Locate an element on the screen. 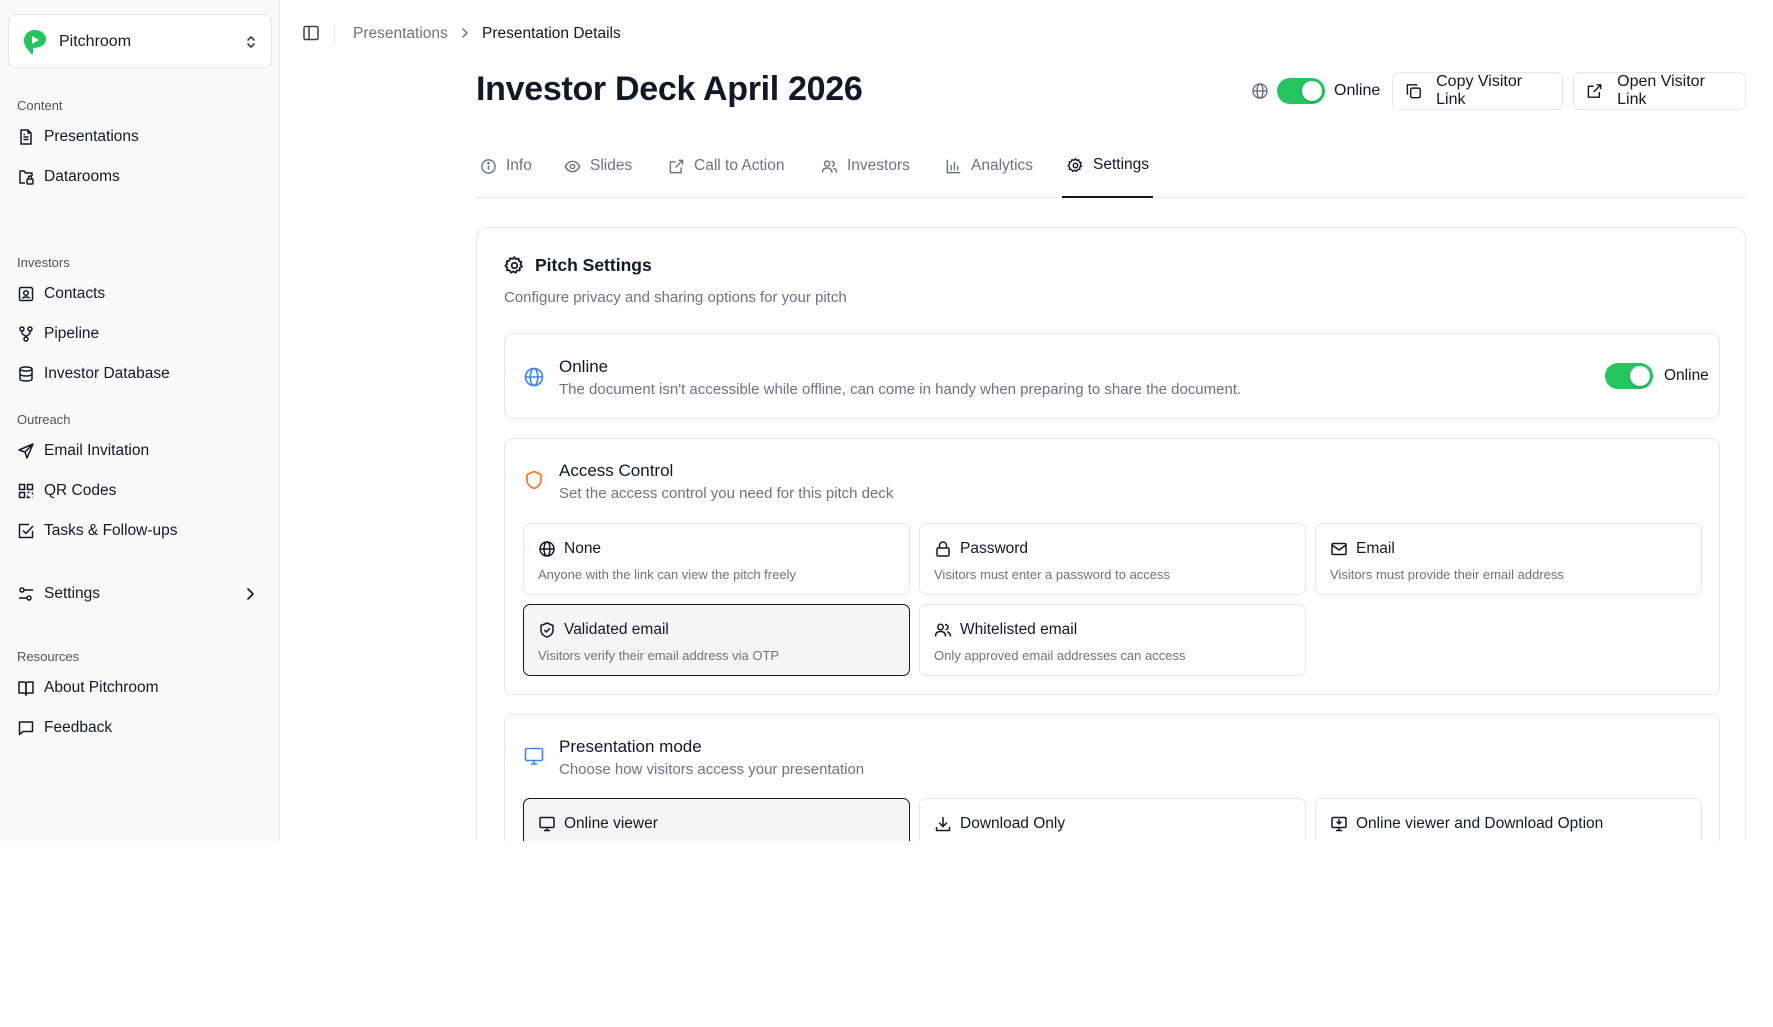 This screenshot has width=1773, height=1027. option-description: Visitors must enter a password to access is located at coordinates (1052, 574).